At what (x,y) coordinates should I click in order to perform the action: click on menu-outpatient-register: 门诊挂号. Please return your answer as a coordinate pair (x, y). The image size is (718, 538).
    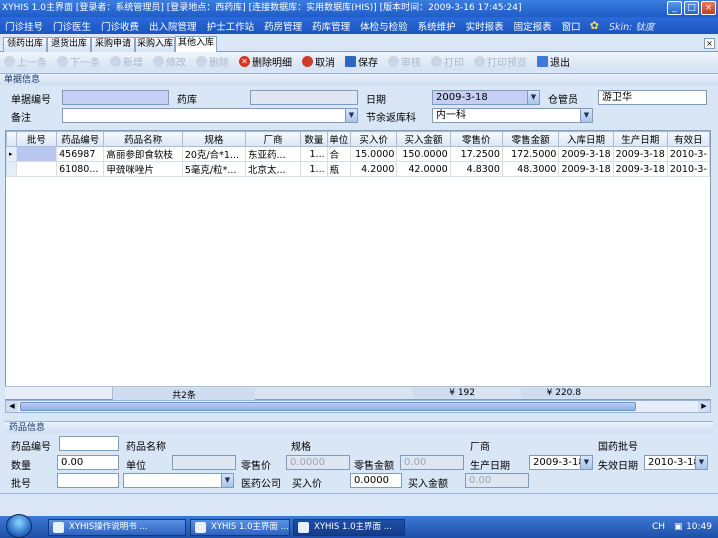
    Looking at the image, I should click on (24, 26).